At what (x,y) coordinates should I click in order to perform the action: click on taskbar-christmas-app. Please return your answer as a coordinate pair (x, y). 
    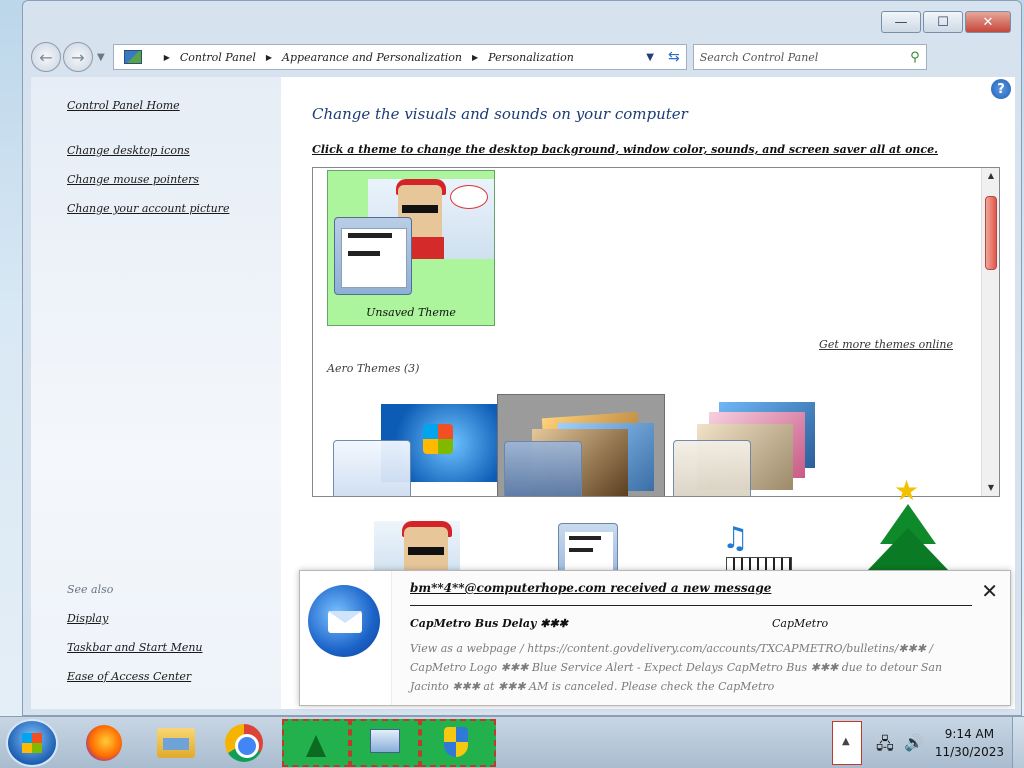
    Looking at the image, I should click on (316, 743).